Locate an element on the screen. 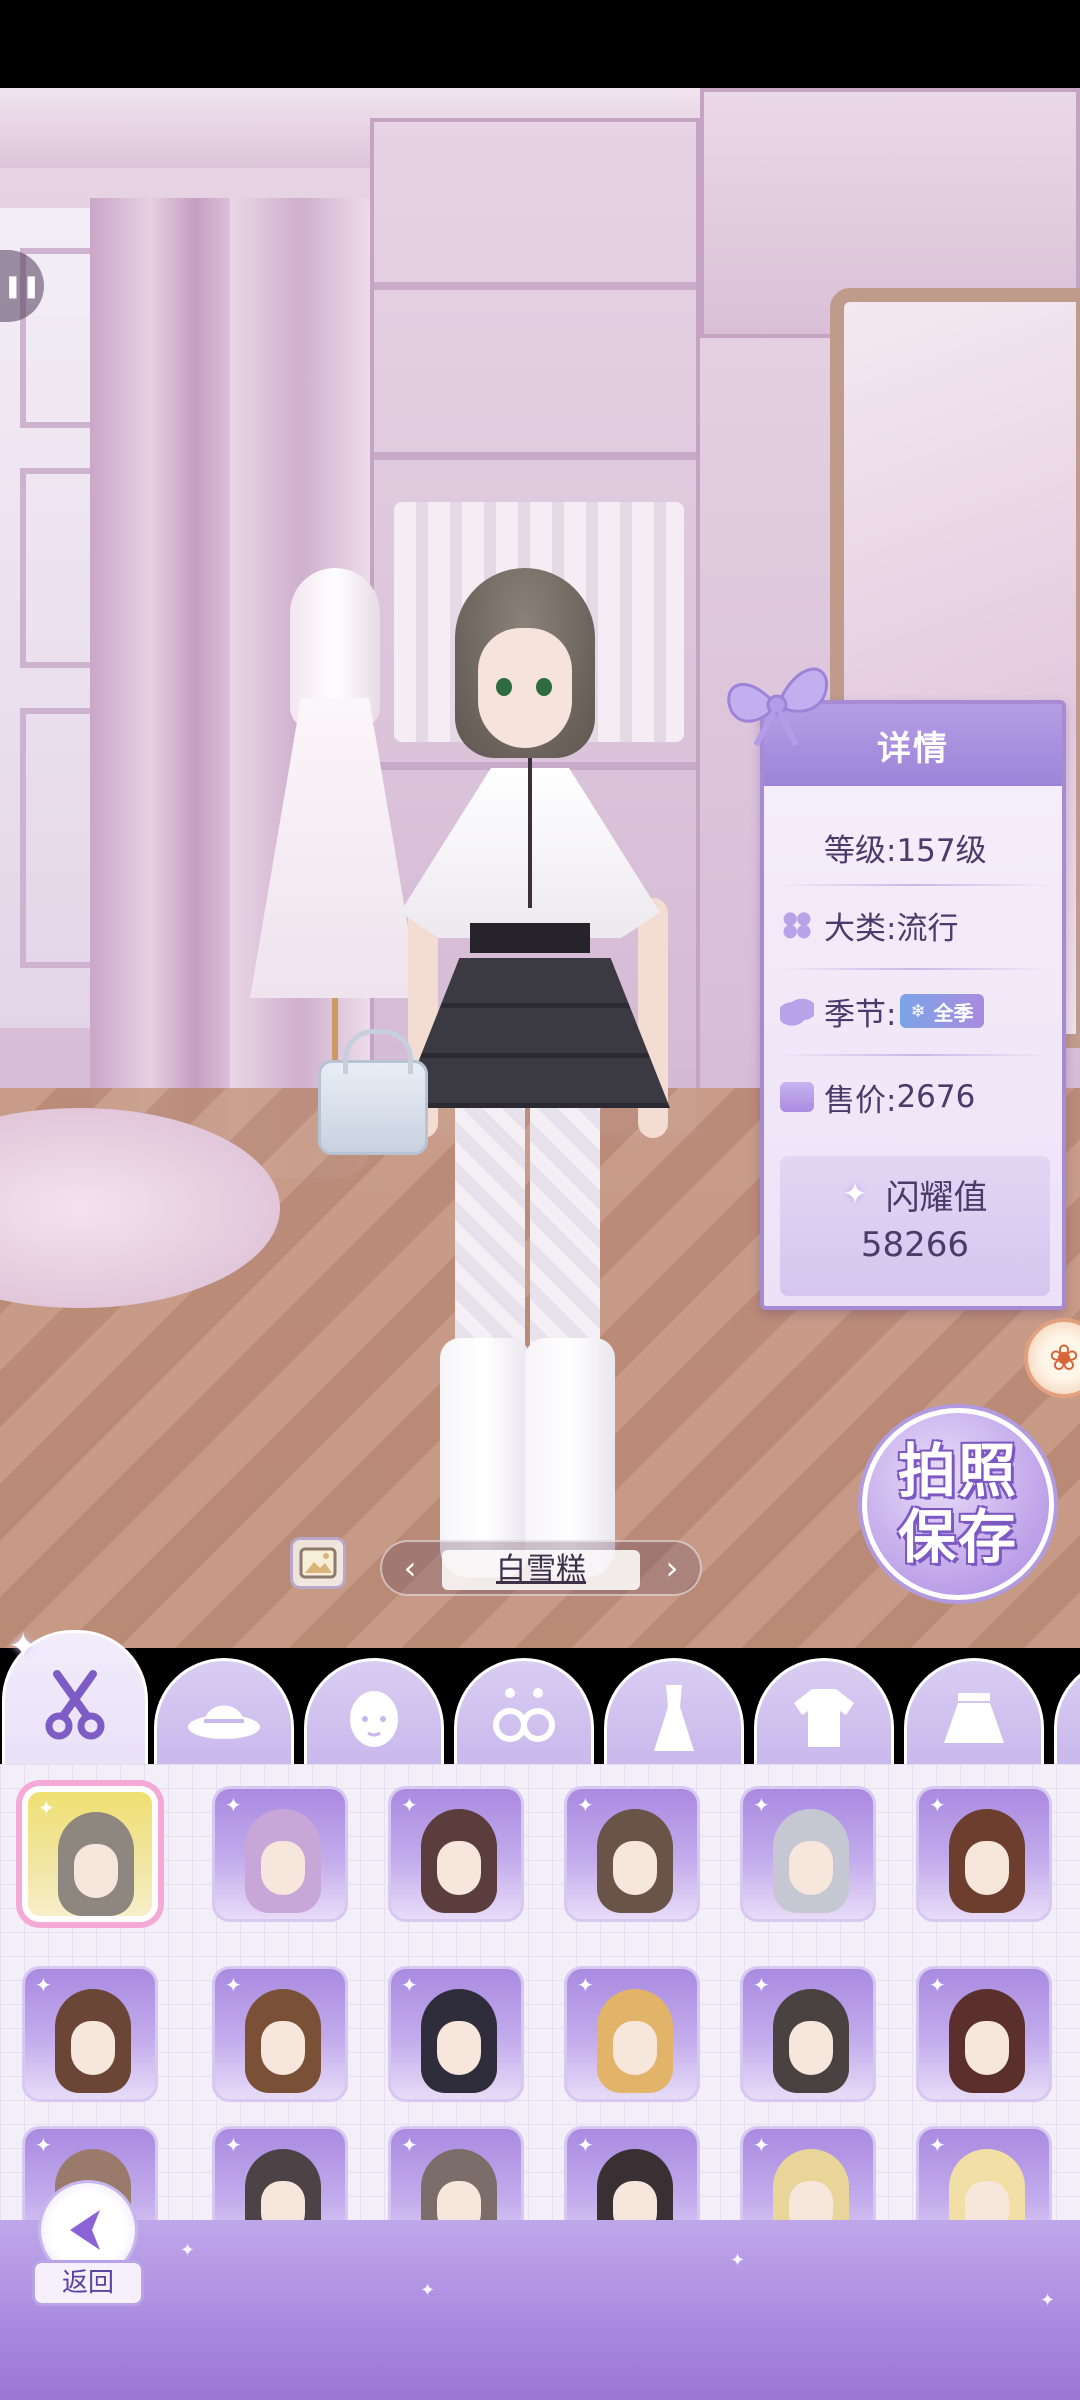 This screenshot has height=2400, width=1080. prev-outfit-button: ‹ is located at coordinates (410, 1568).